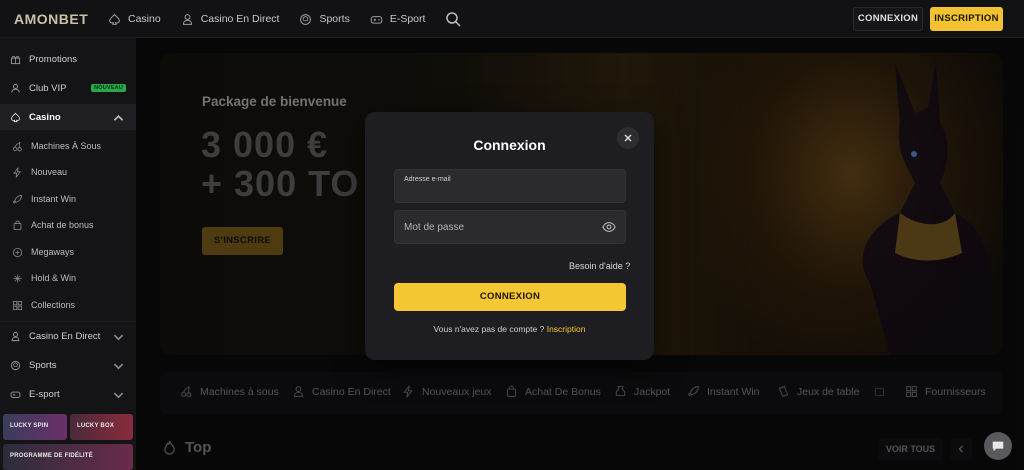  Describe the element at coordinates (62, 225) in the screenshot. I see `sidebar-item-label: Achat de bonus` at that location.